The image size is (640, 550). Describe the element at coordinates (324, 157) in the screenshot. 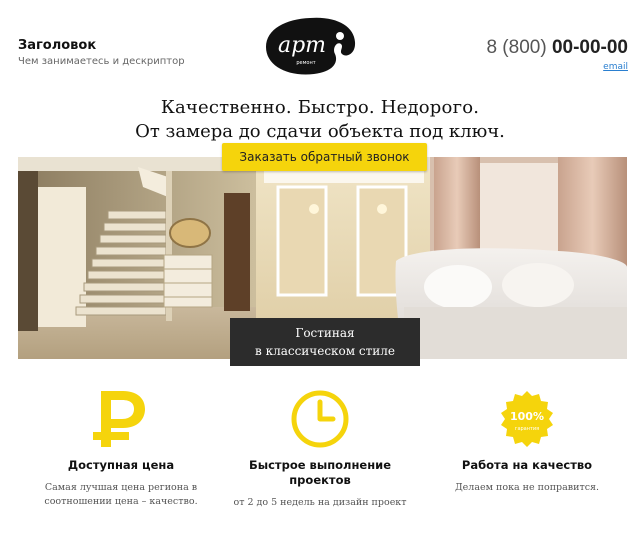

I see `callback-button: Заказать обратный звонок` at that location.